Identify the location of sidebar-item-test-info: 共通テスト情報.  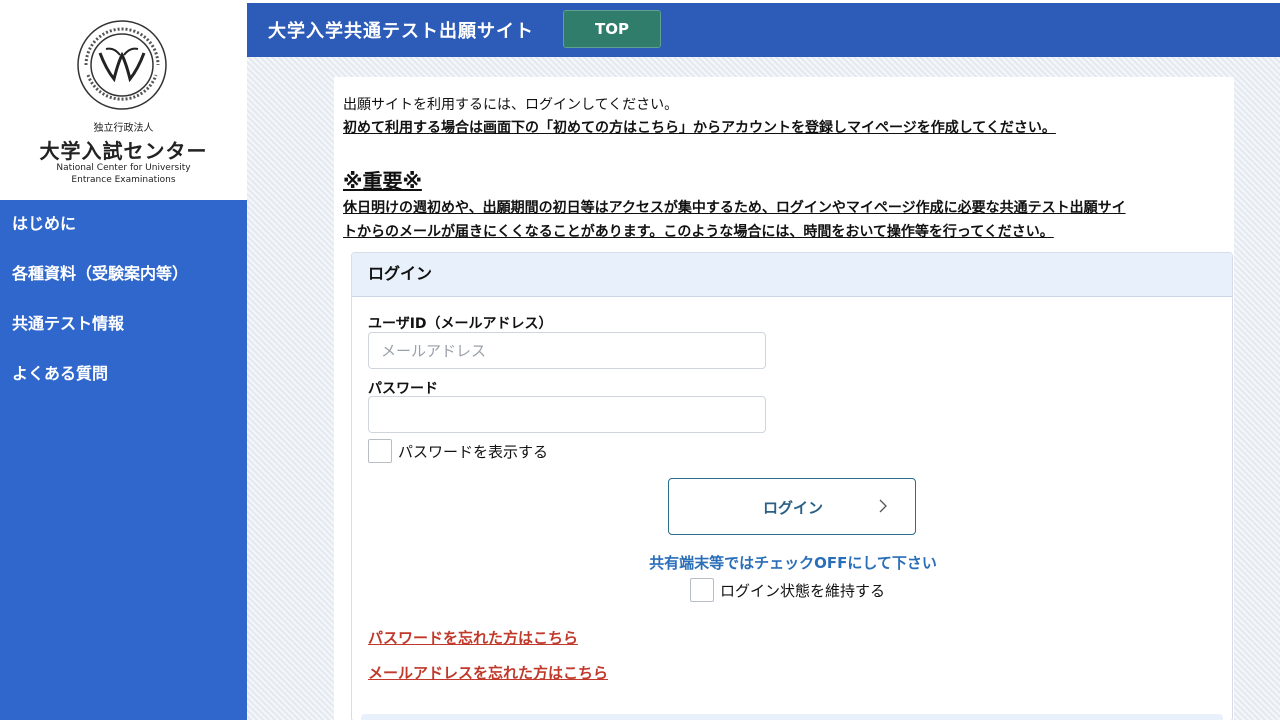
(123, 325).